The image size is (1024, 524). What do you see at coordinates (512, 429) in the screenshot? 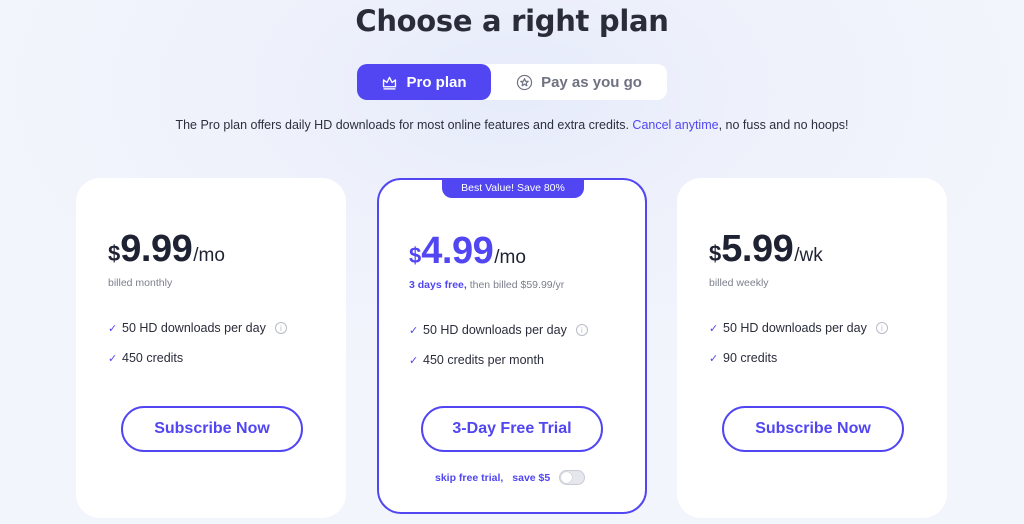
I see `free-trial-button: 3-Day Free Trial` at bounding box center [512, 429].